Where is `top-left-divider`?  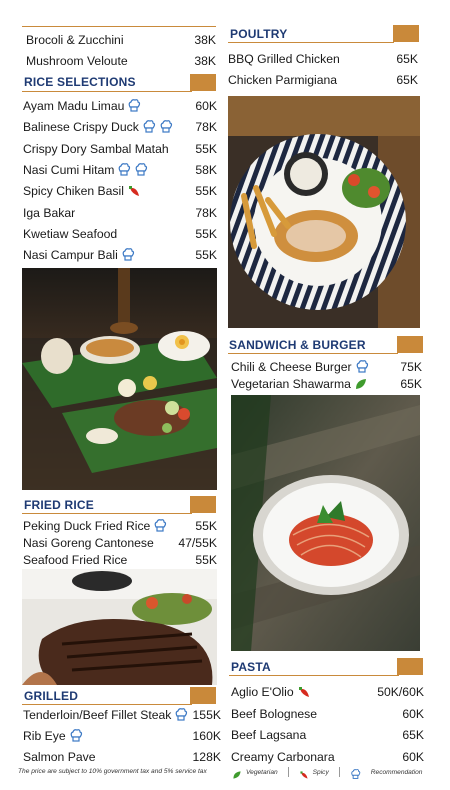
top-left-divider is located at coordinates (119, 26).